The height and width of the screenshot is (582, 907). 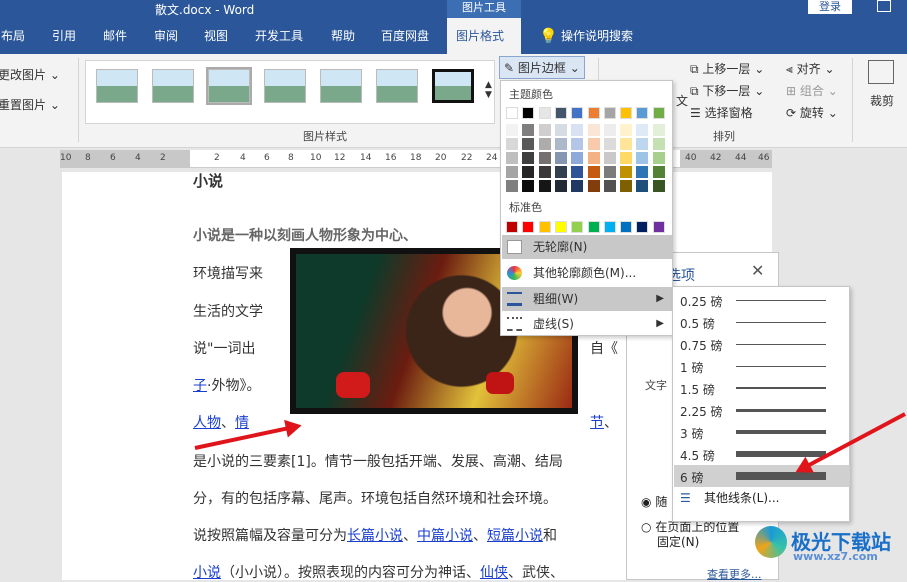 What do you see at coordinates (17, 36) in the screenshot?
I see `tab-layout: 布局` at bounding box center [17, 36].